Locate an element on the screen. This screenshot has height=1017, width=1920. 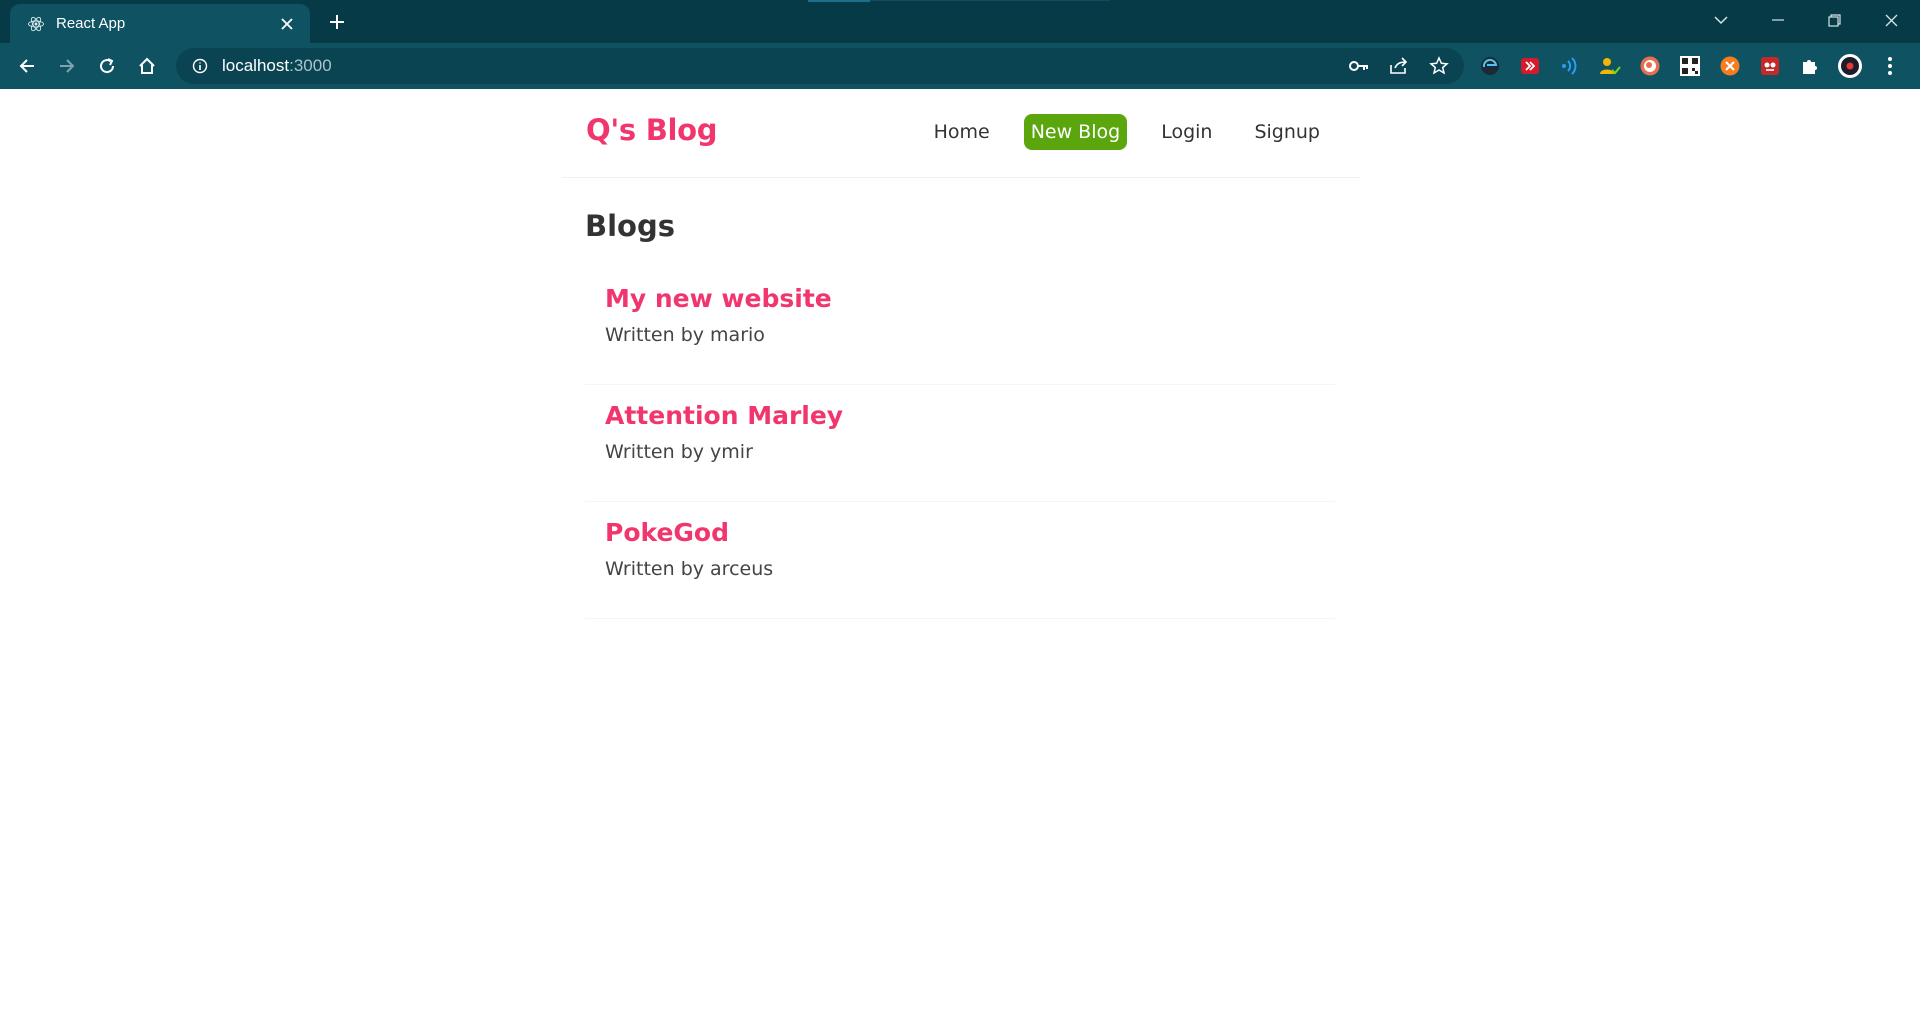
extension-edge-icon is located at coordinates (1490, 66).